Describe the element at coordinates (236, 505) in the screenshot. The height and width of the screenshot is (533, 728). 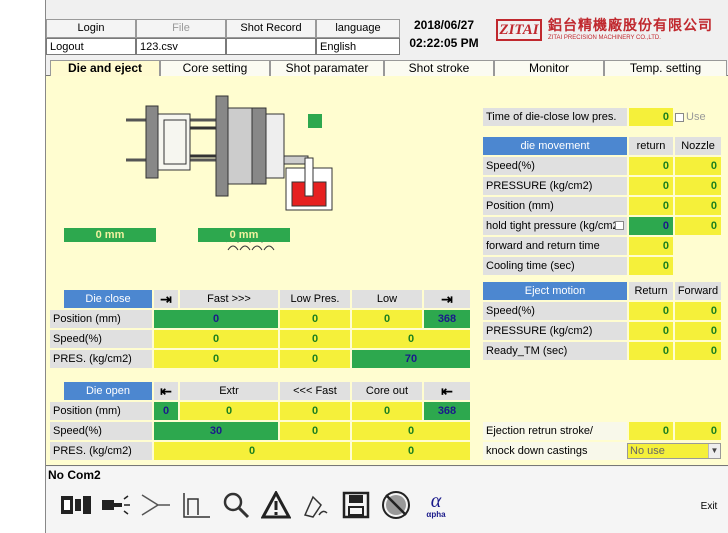
I see `search-icon` at that location.